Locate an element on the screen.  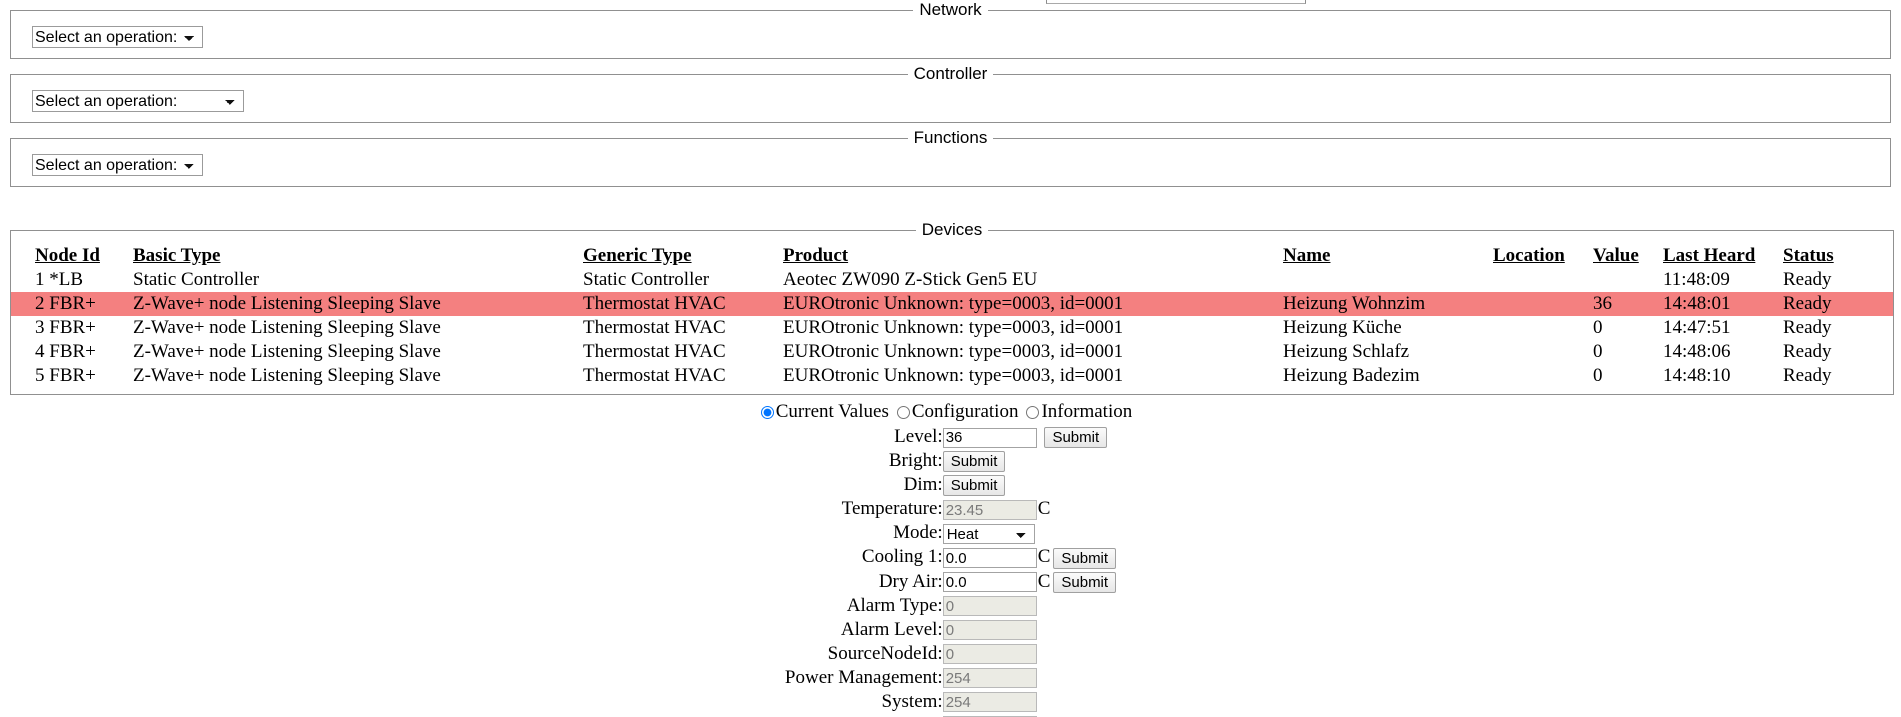
cell-value: 0 is located at coordinates (1598, 375).